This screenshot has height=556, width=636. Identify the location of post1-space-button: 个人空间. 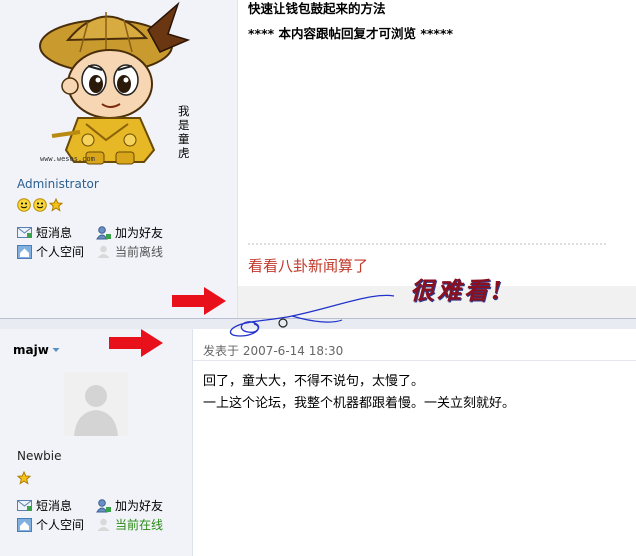
(50, 251).